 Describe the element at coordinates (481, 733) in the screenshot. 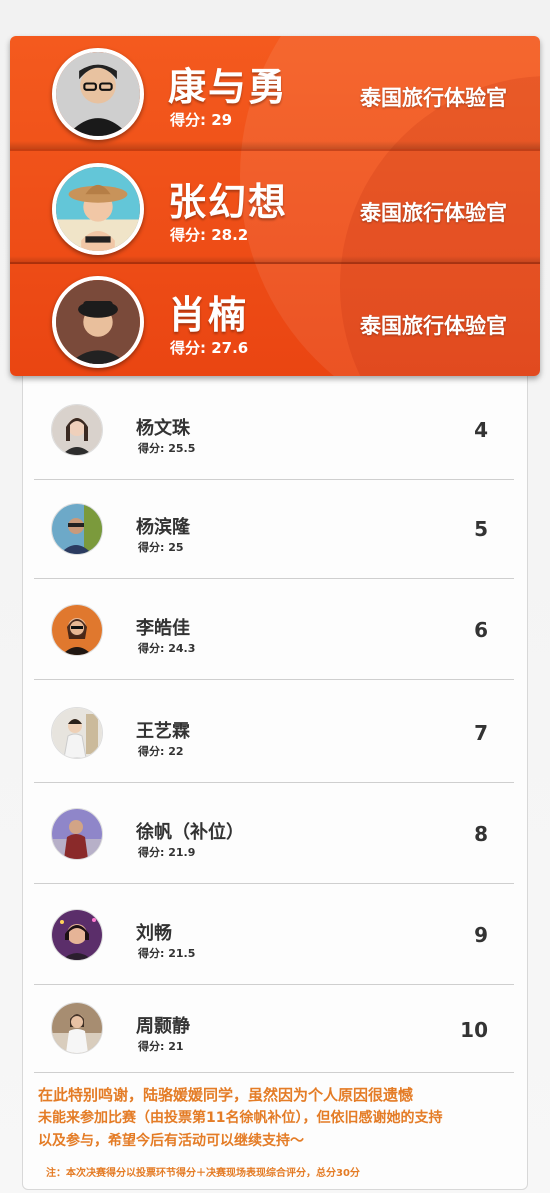

I see `rank-number: 7` at that location.